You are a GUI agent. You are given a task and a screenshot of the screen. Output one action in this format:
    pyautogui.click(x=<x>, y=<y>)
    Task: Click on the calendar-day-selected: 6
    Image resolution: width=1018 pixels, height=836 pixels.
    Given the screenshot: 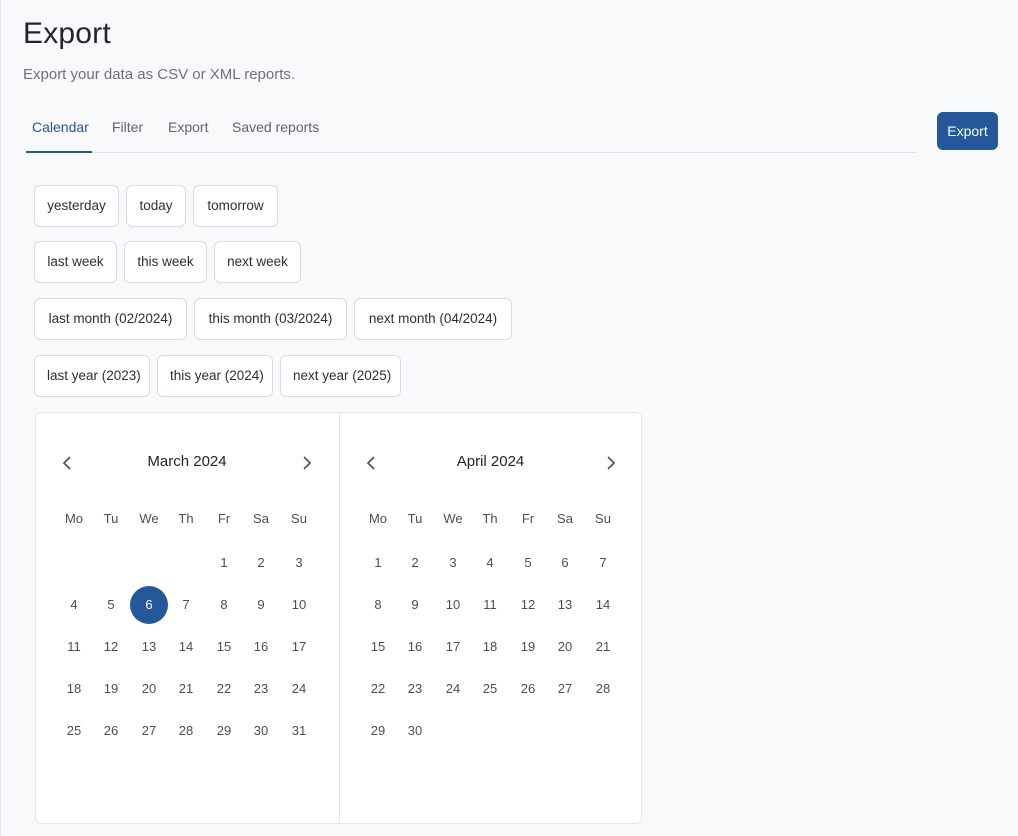 What is the action you would take?
    pyautogui.click(x=149, y=605)
    